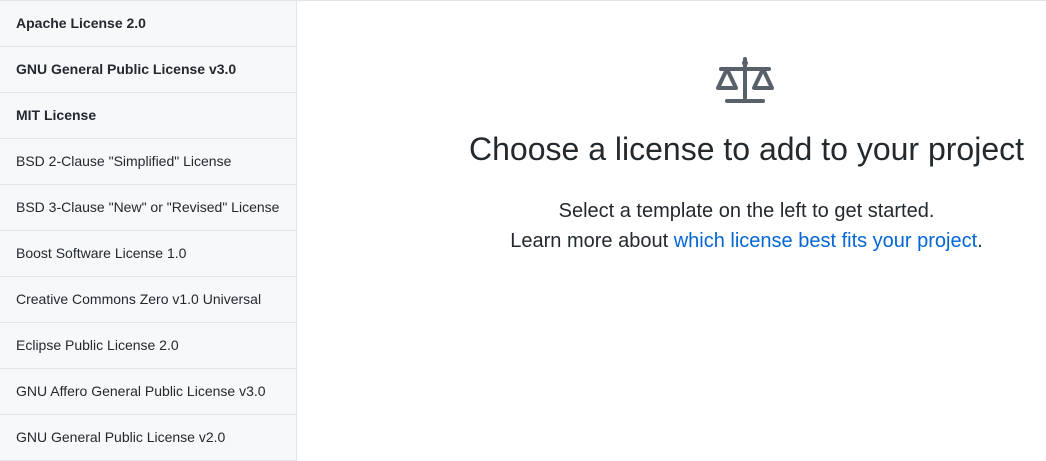 This screenshot has height=461, width=1046. What do you see at coordinates (980, 241) in the screenshot?
I see `learn-more-suffix: .` at bounding box center [980, 241].